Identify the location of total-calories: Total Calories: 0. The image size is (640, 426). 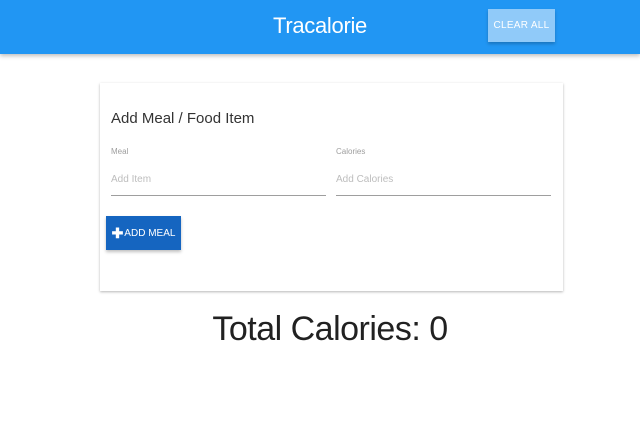
(320, 329).